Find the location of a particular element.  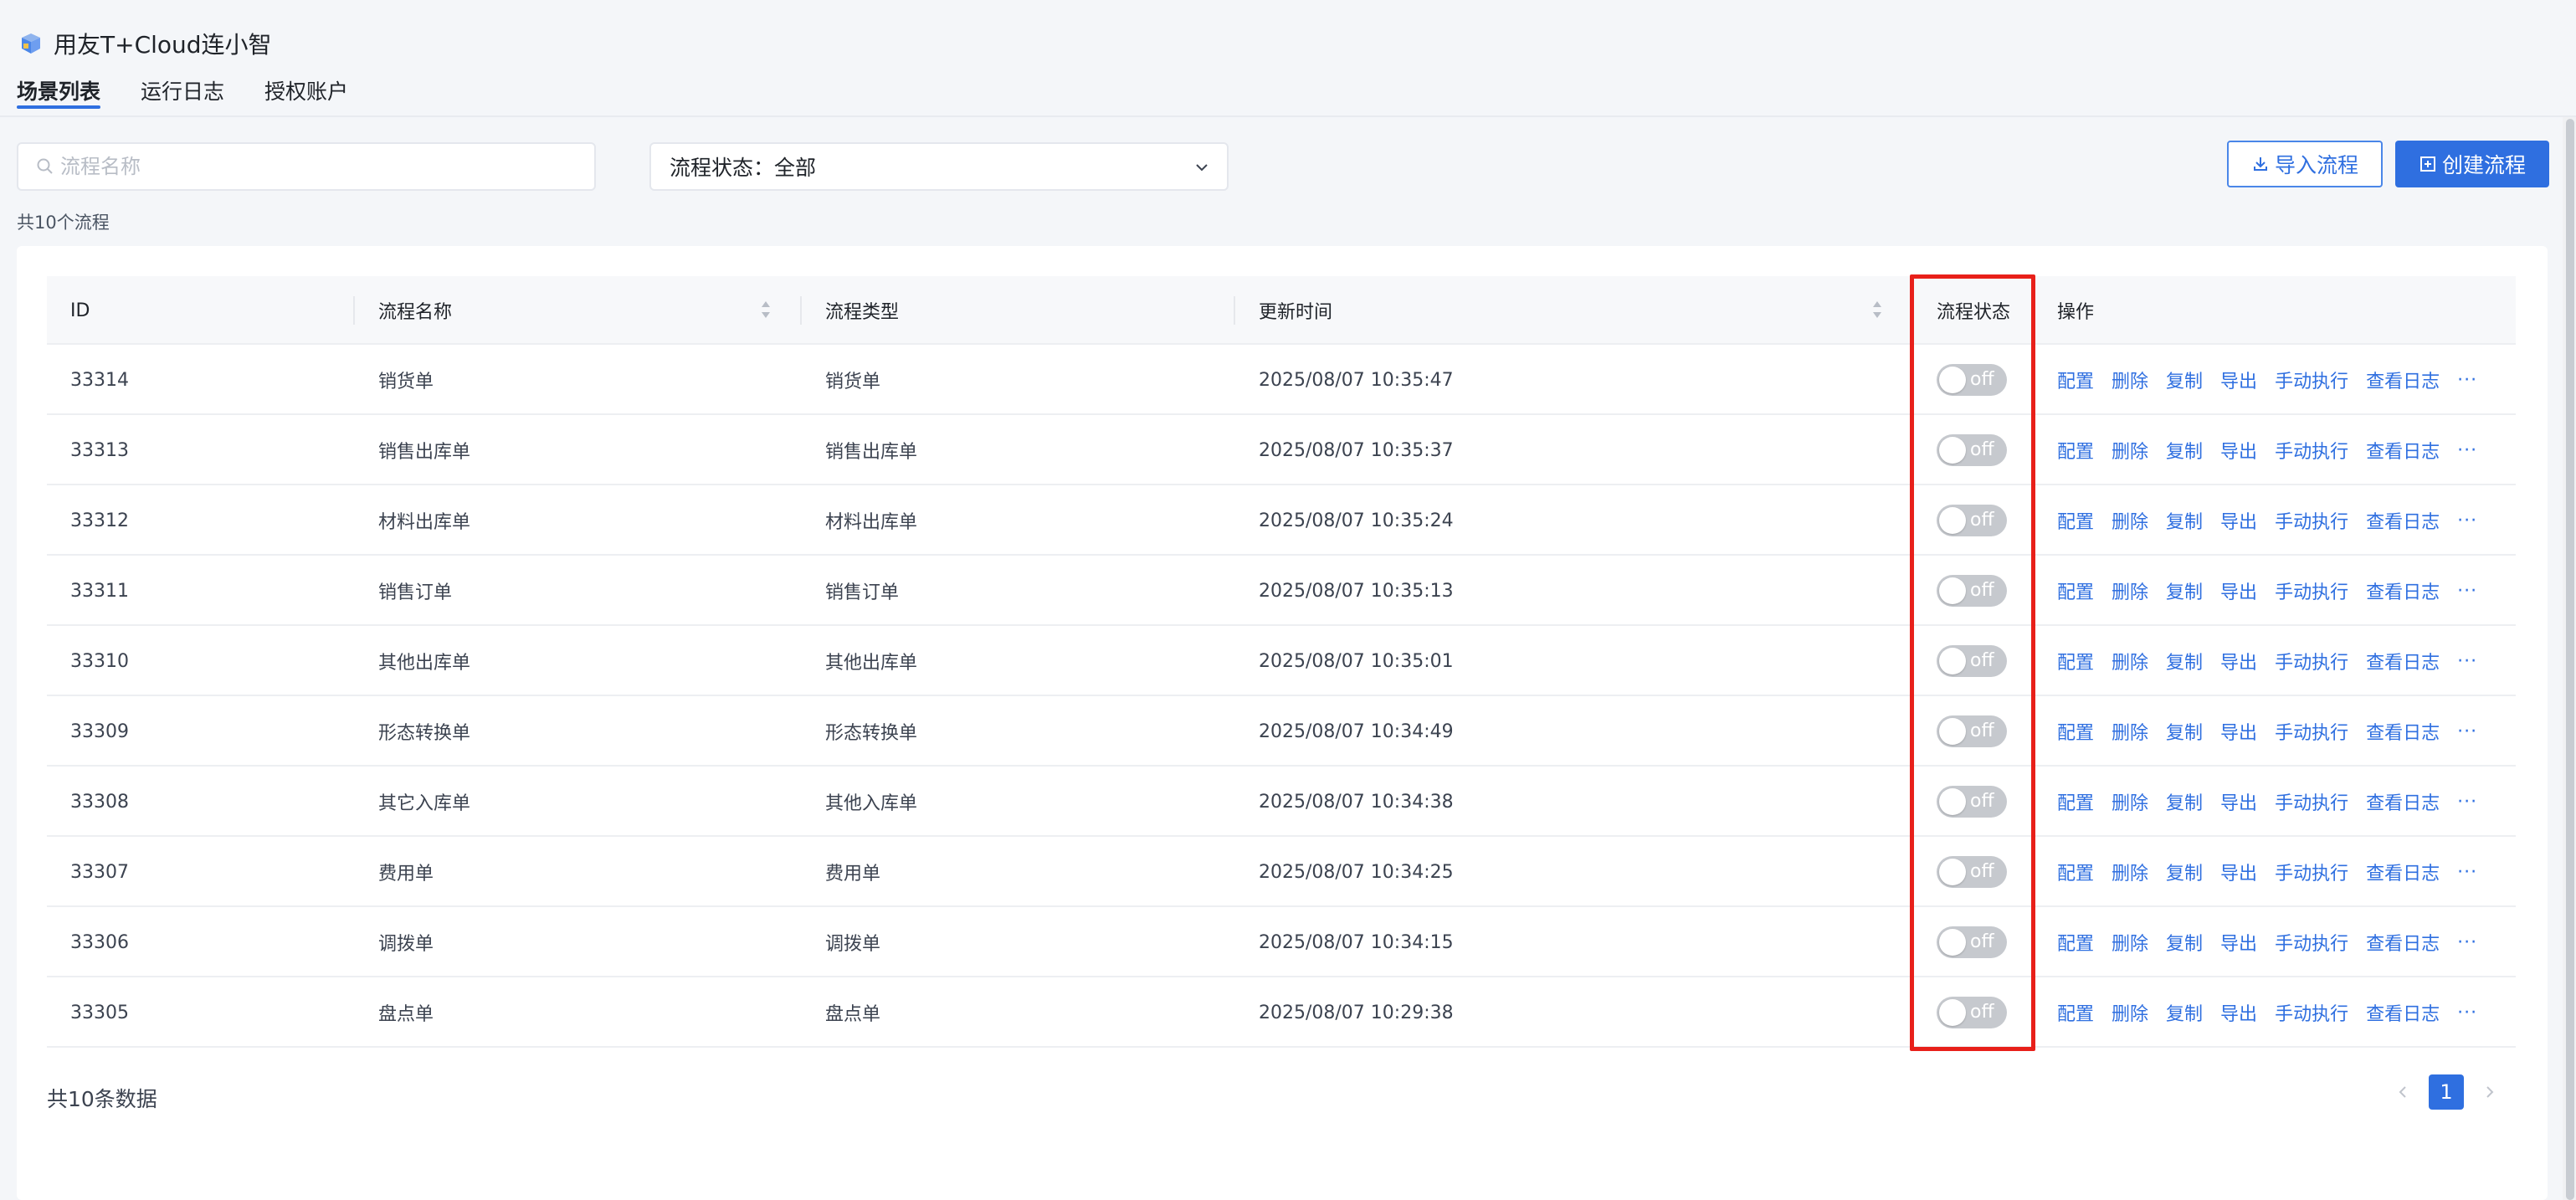

create-flow-button: 创建流程 is located at coordinates (2472, 164).